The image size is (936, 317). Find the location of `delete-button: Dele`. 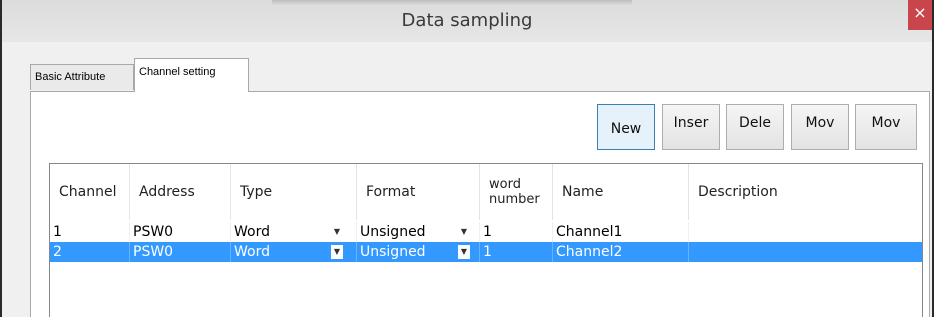

delete-button: Dele is located at coordinates (755, 127).